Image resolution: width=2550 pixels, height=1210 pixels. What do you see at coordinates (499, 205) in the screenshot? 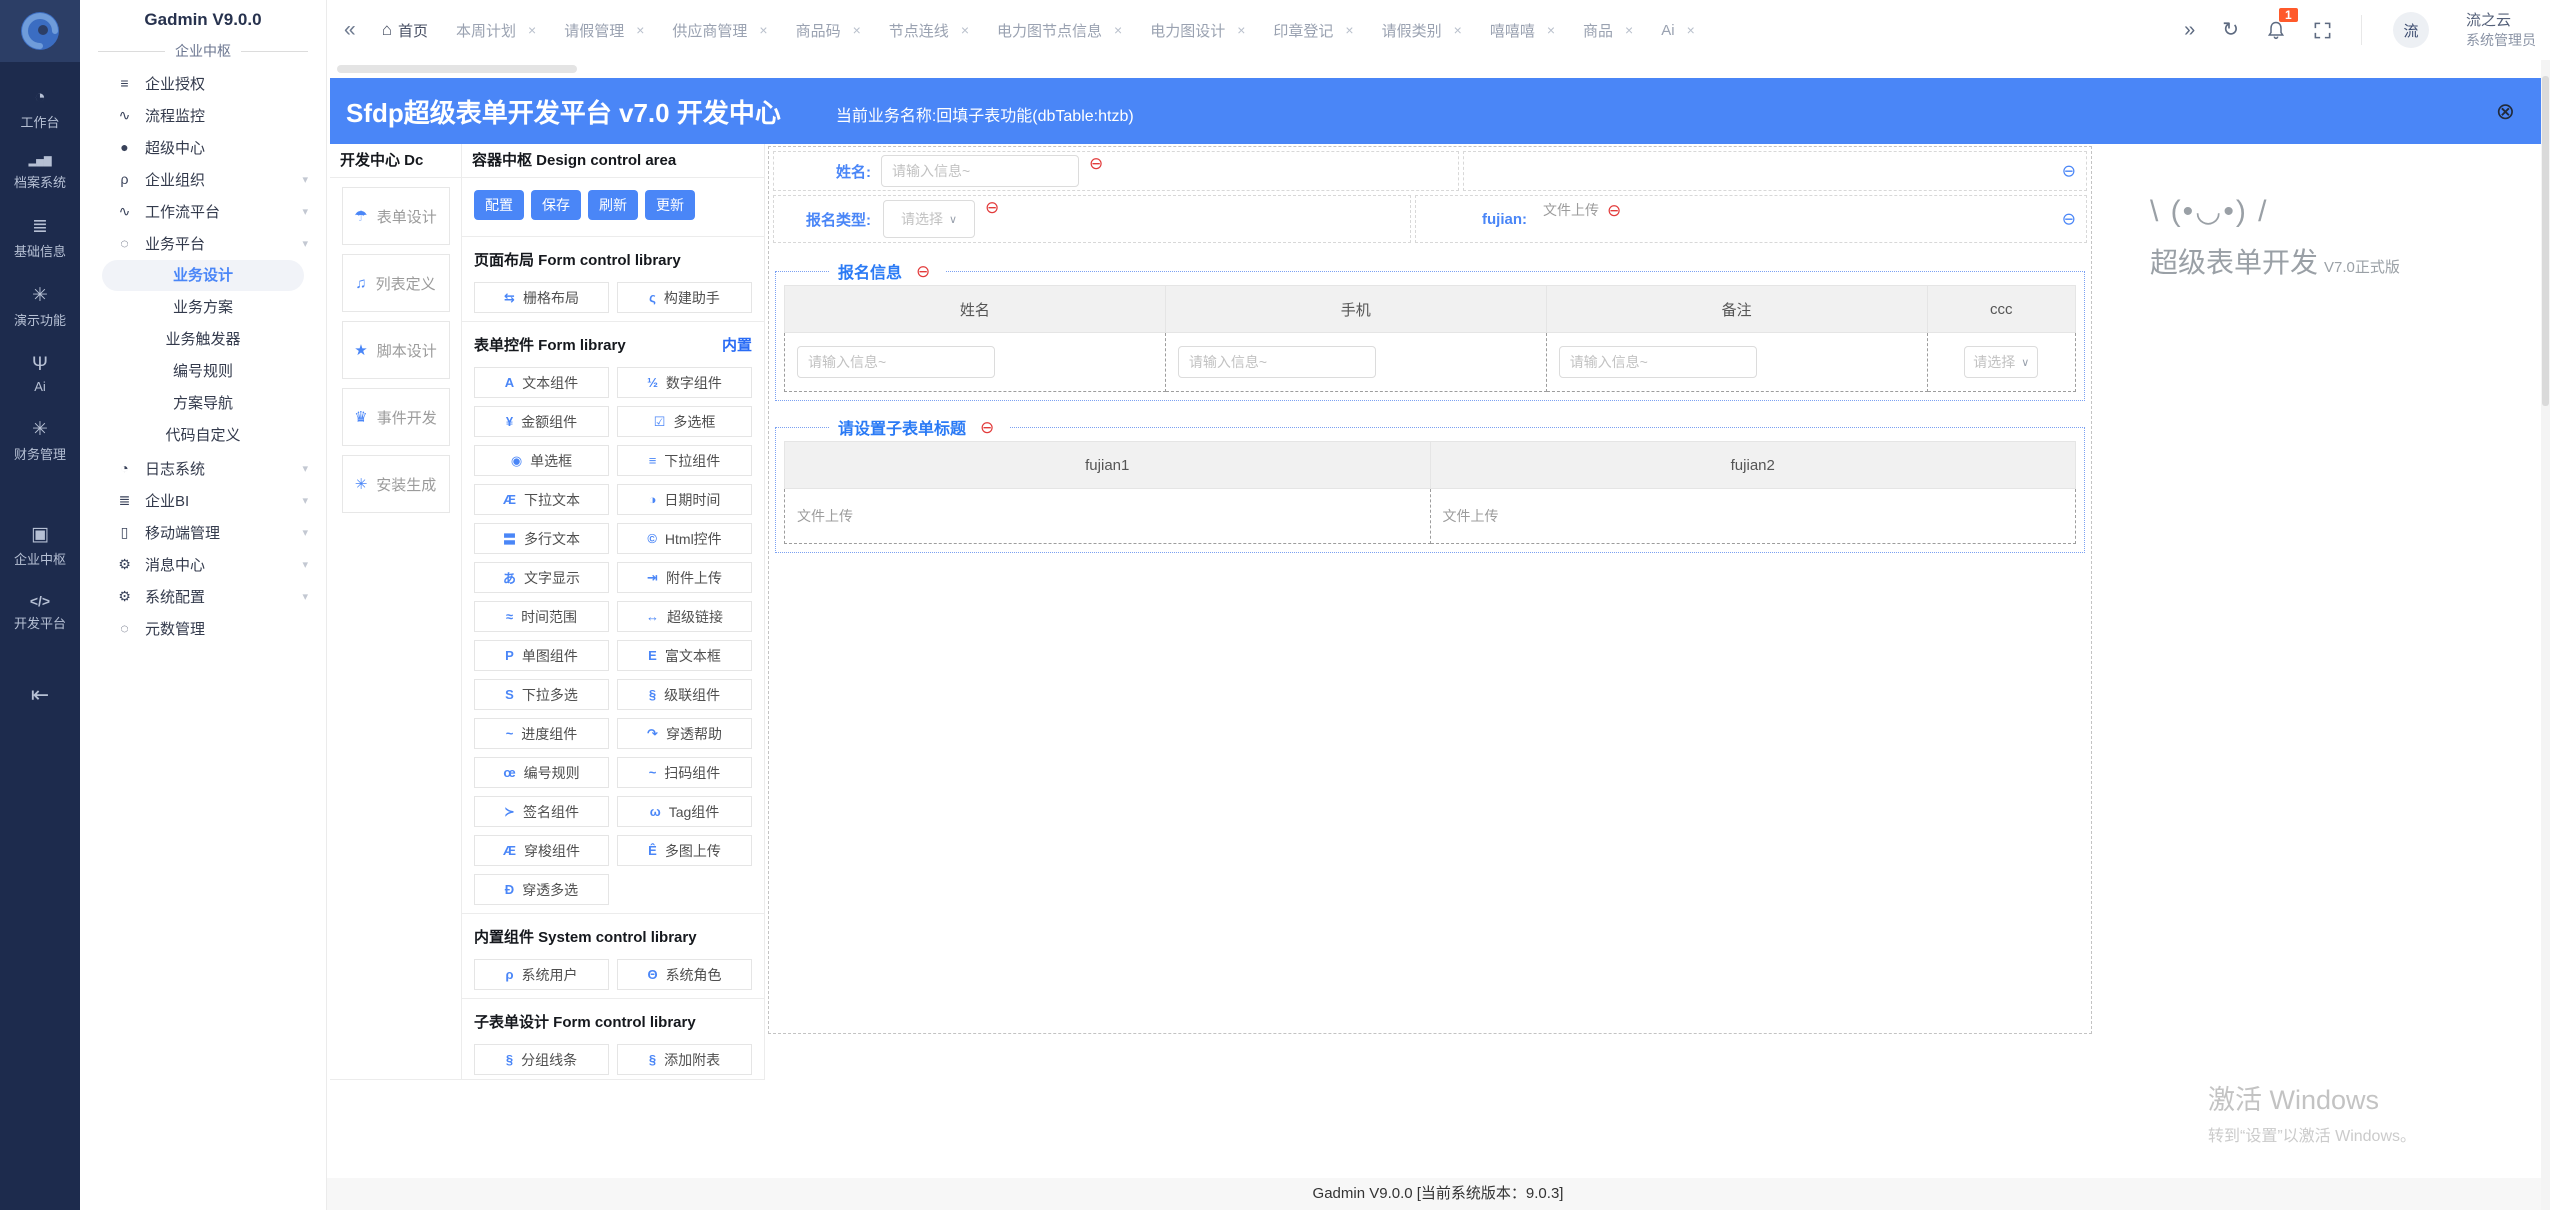
I see `toolbar-button-0: 配置` at bounding box center [499, 205].